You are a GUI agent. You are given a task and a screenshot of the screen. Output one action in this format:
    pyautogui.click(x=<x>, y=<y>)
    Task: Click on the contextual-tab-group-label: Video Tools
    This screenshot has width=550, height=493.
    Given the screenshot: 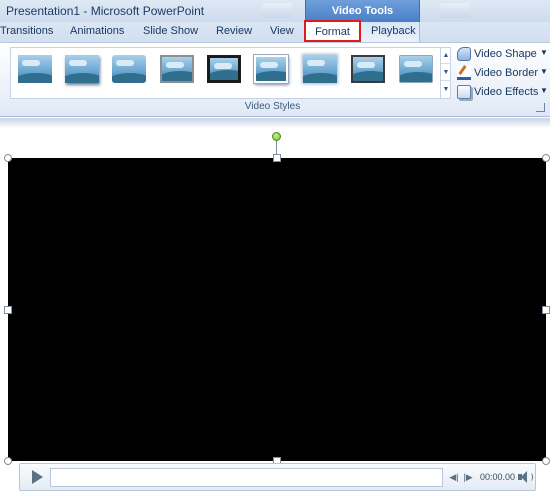 What is the action you would take?
    pyautogui.click(x=362, y=11)
    